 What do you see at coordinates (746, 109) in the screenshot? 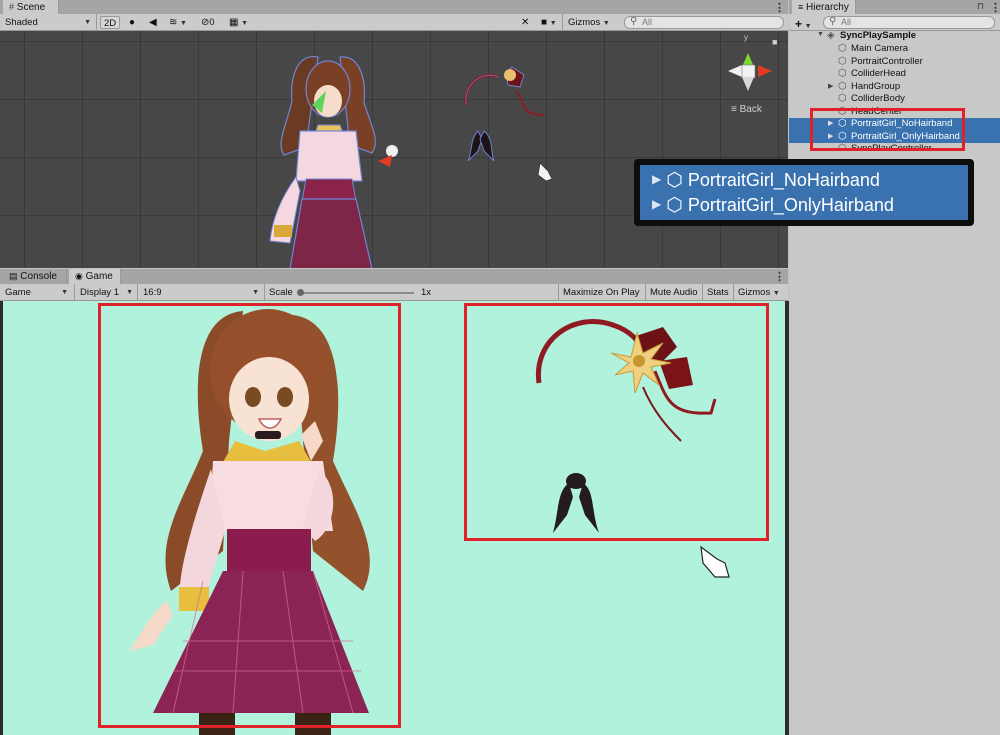
I see `back-label: ≡ Back` at bounding box center [746, 109].